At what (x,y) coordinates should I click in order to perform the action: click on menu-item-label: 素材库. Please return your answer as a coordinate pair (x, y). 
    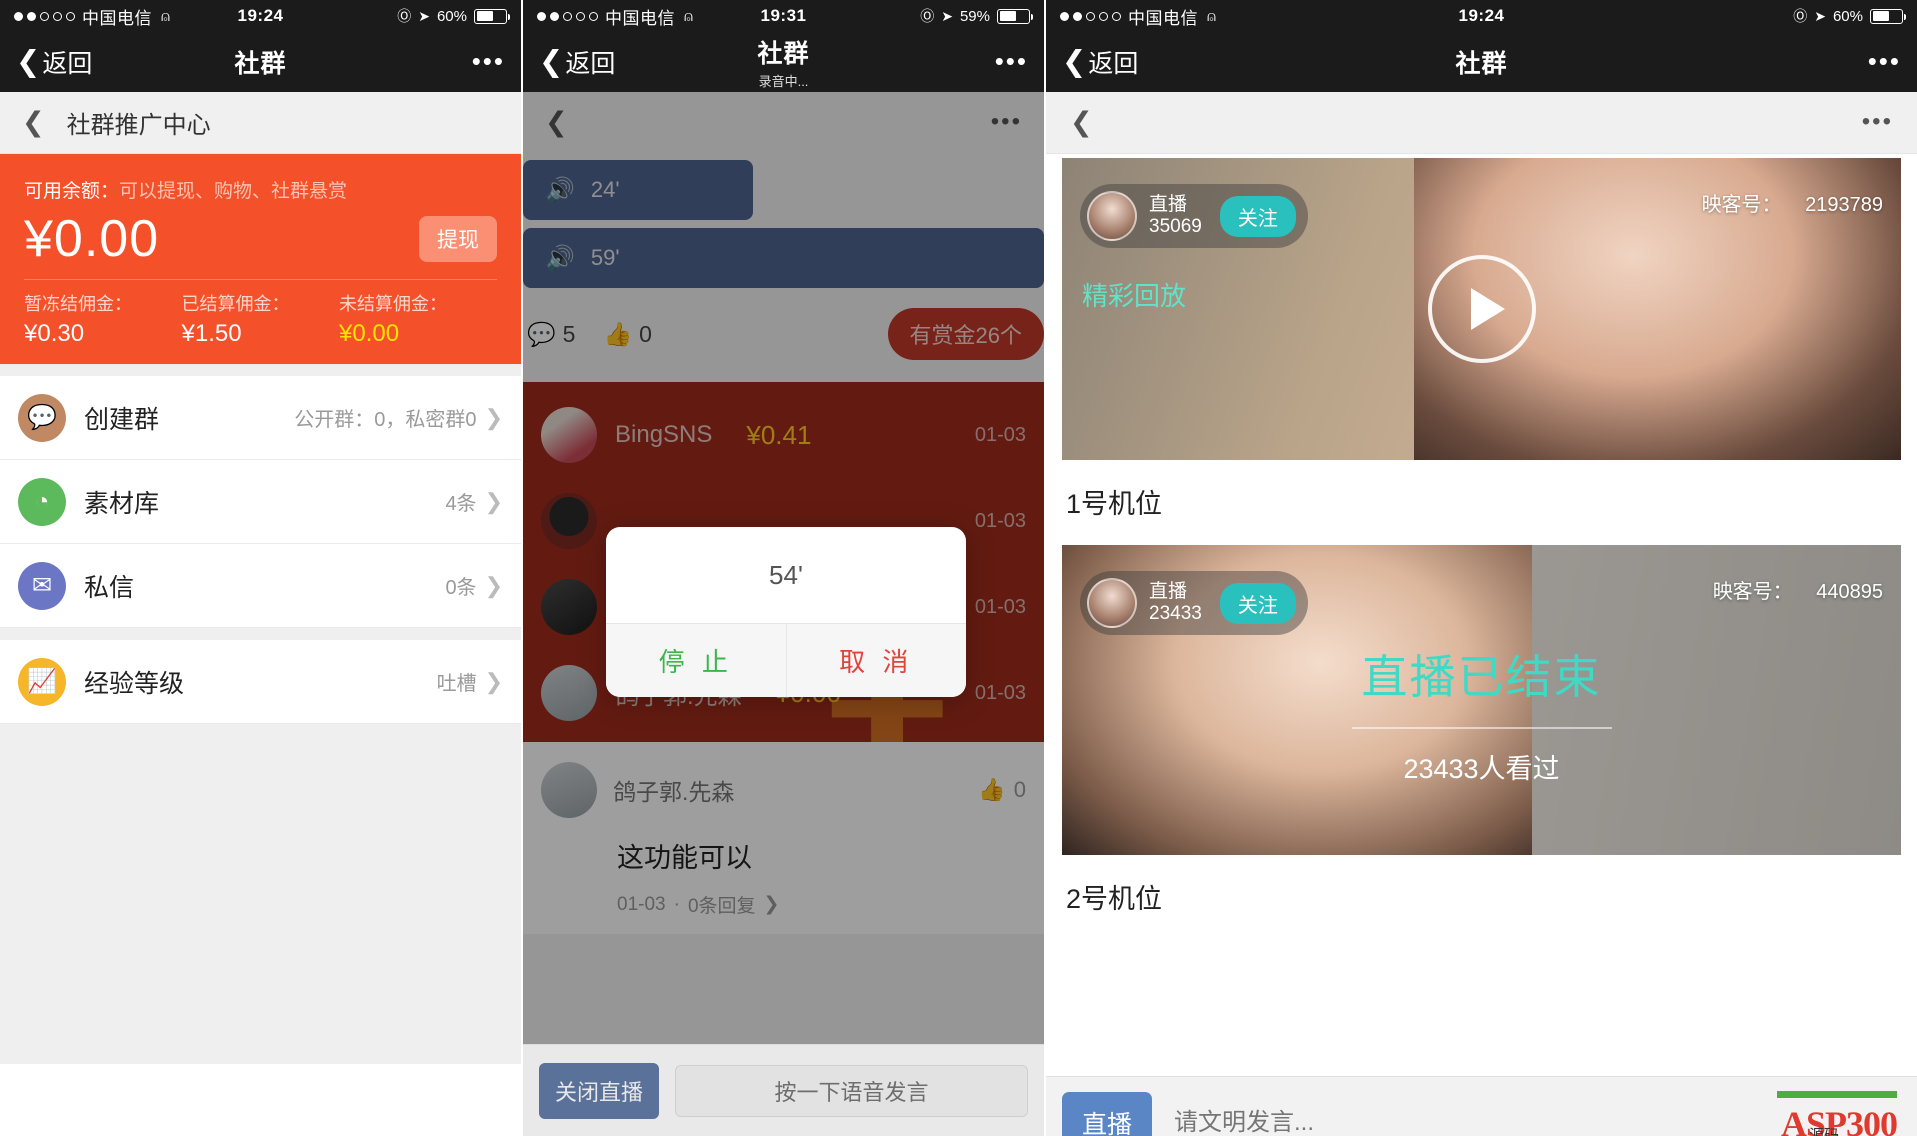
    Looking at the image, I should click on (122, 503).